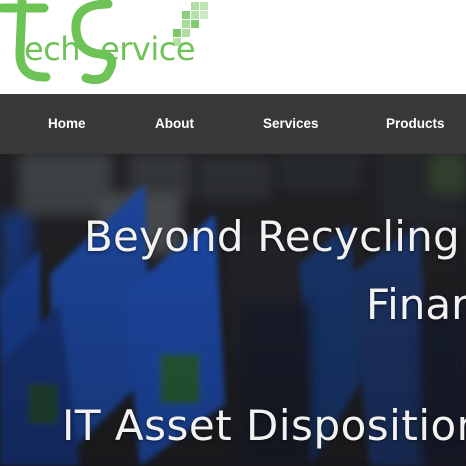 This screenshot has height=466, width=466. What do you see at coordinates (272, 236) in the screenshot?
I see `hero-headline: Beyond Recycling` at bounding box center [272, 236].